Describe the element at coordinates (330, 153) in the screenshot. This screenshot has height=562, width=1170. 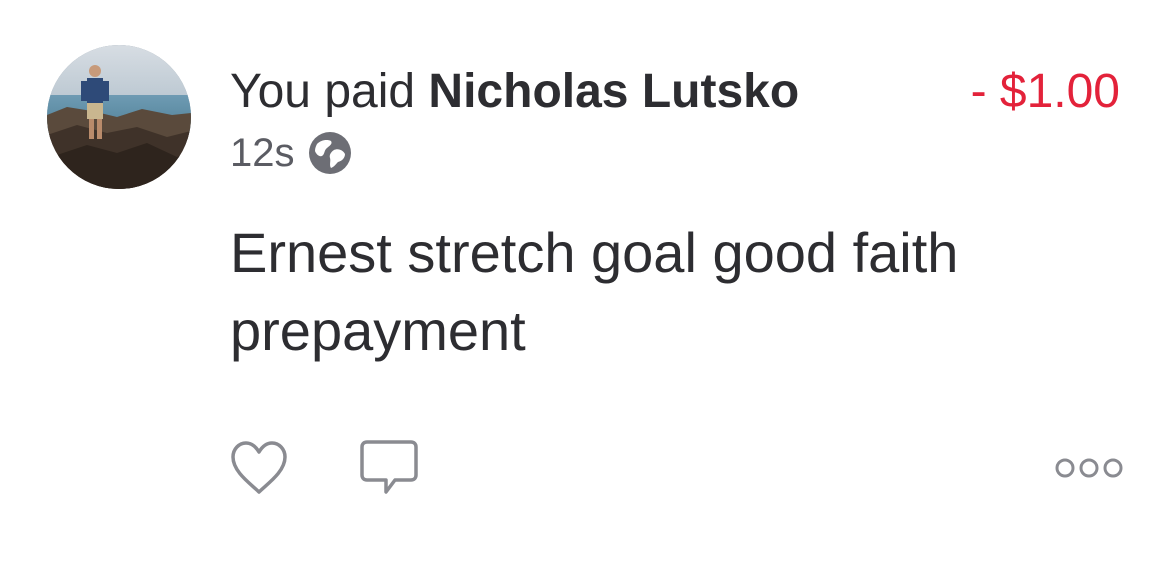
I see `globe-icon` at that location.